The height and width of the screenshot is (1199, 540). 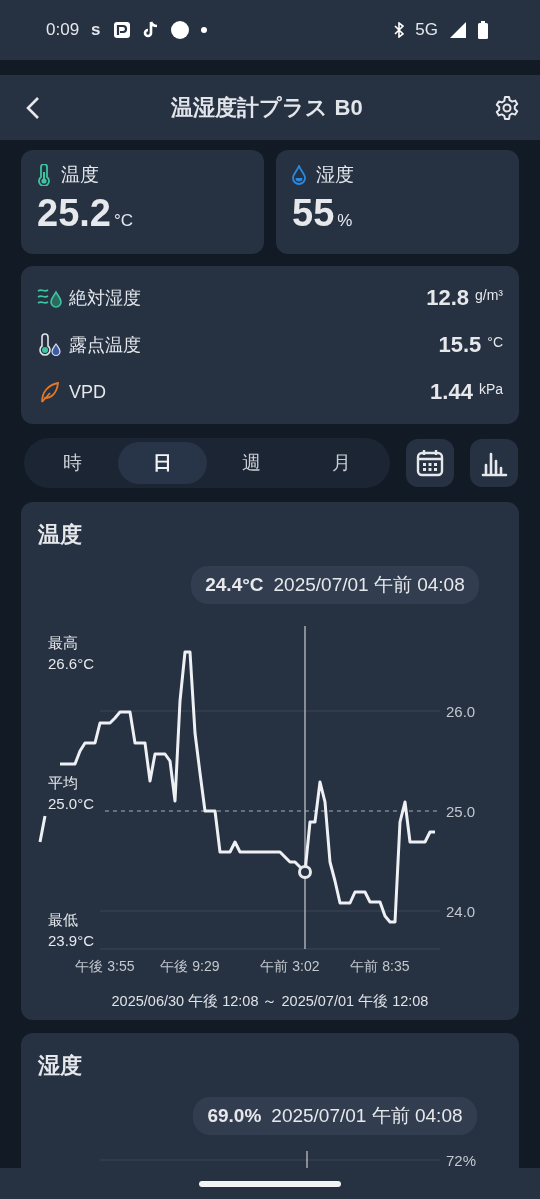 I want to click on battery-icon, so click(x=483, y=30).